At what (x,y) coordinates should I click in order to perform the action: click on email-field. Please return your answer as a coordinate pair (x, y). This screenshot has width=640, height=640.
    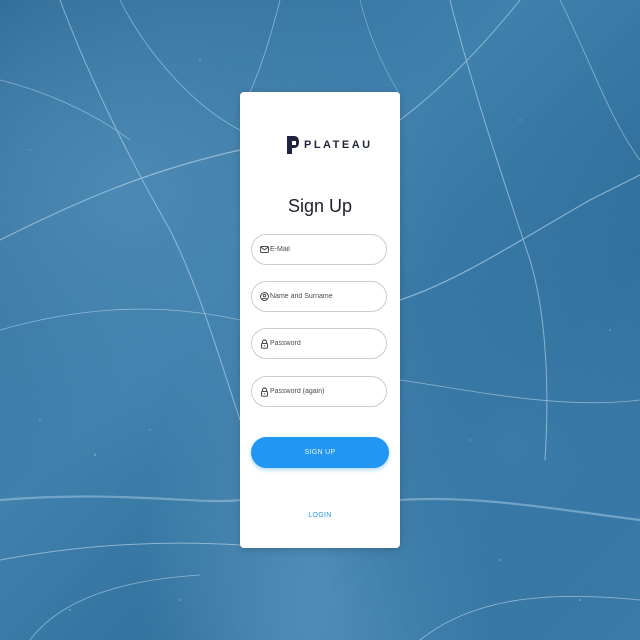
    Looking at the image, I should click on (319, 249).